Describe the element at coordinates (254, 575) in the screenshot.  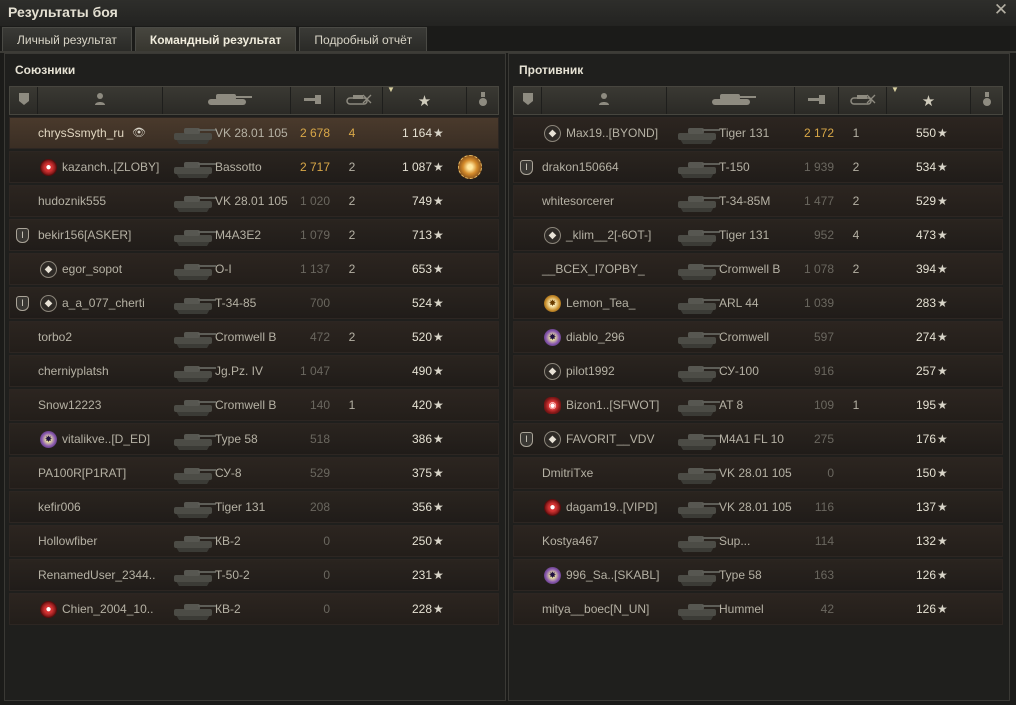
I see `player-row: RenamedUser_2344.. T-50-2 0 231 ★` at that location.